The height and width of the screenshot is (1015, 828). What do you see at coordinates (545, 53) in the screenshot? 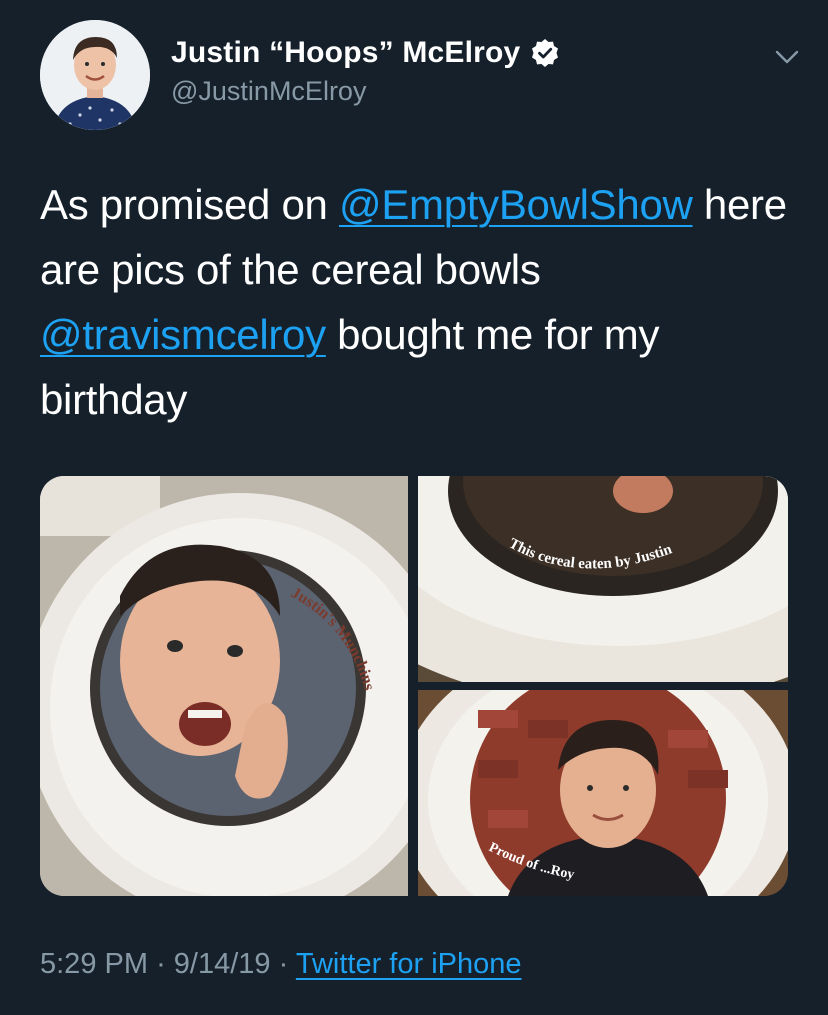
I see `verified-badge-icon` at bounding box center [545, 53].